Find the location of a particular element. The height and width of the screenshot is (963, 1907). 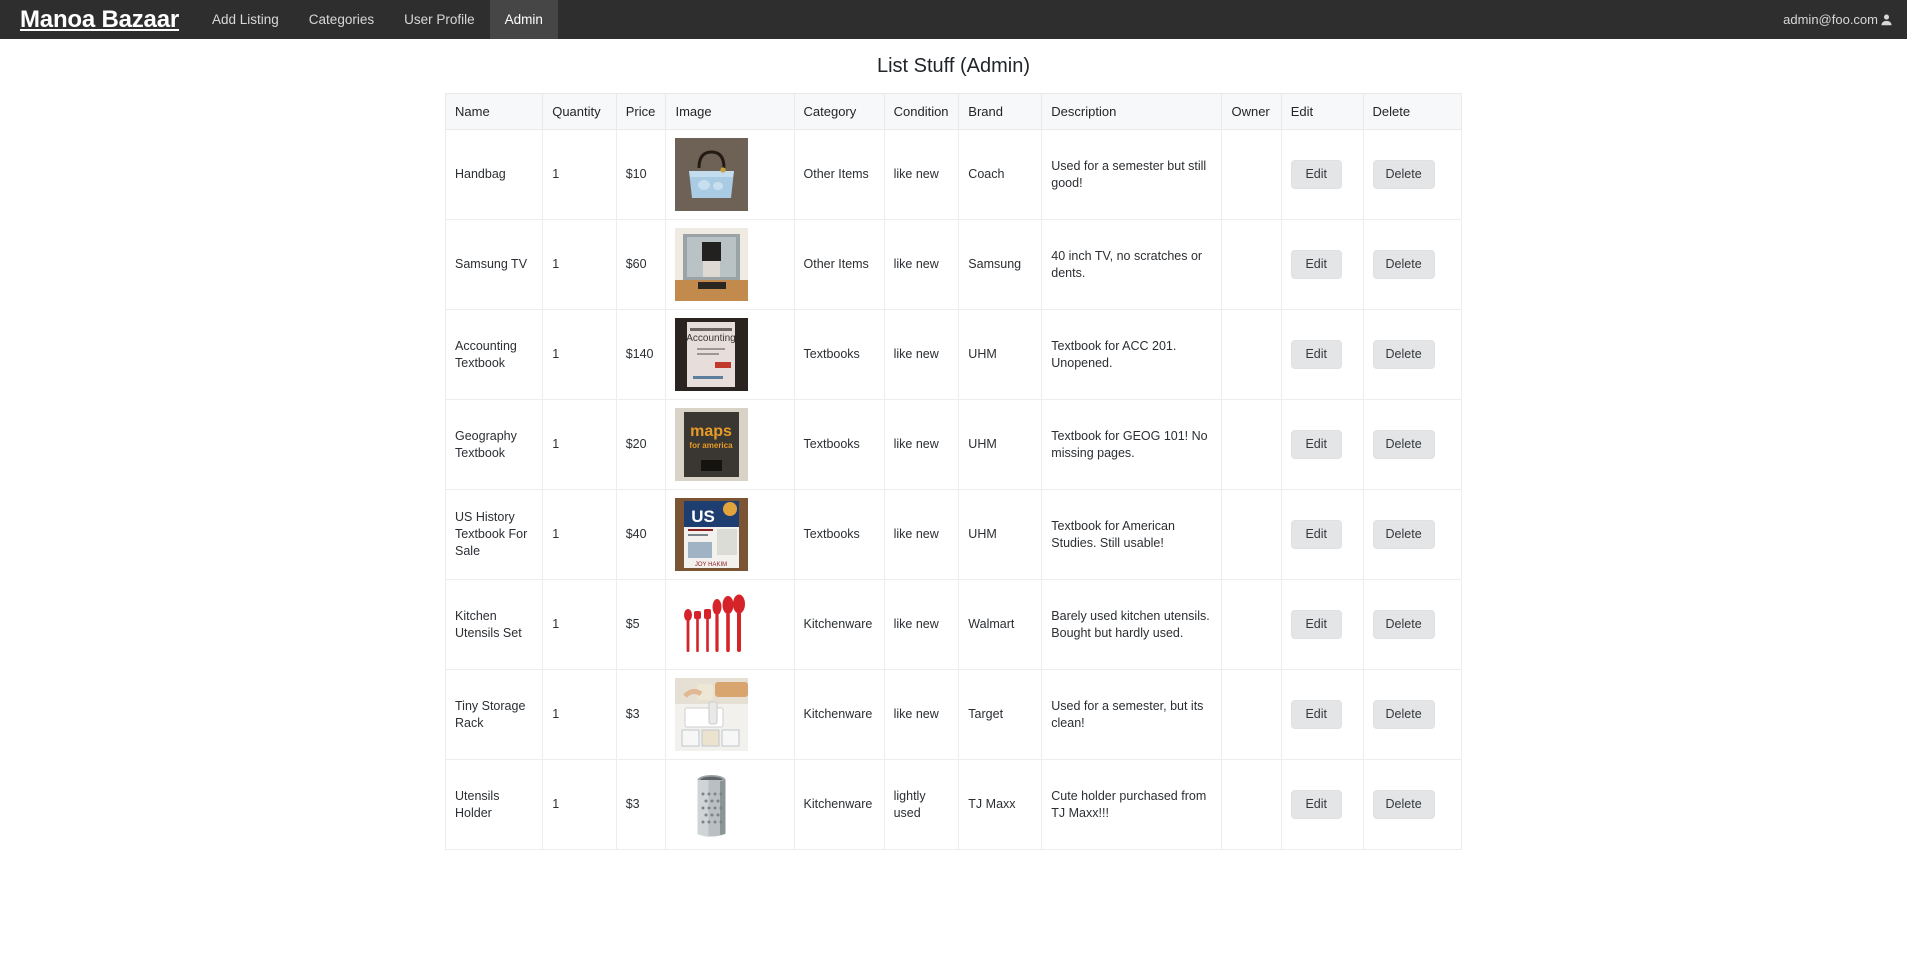

cell-brand: Samsung is located at coordinates (1000, 264).